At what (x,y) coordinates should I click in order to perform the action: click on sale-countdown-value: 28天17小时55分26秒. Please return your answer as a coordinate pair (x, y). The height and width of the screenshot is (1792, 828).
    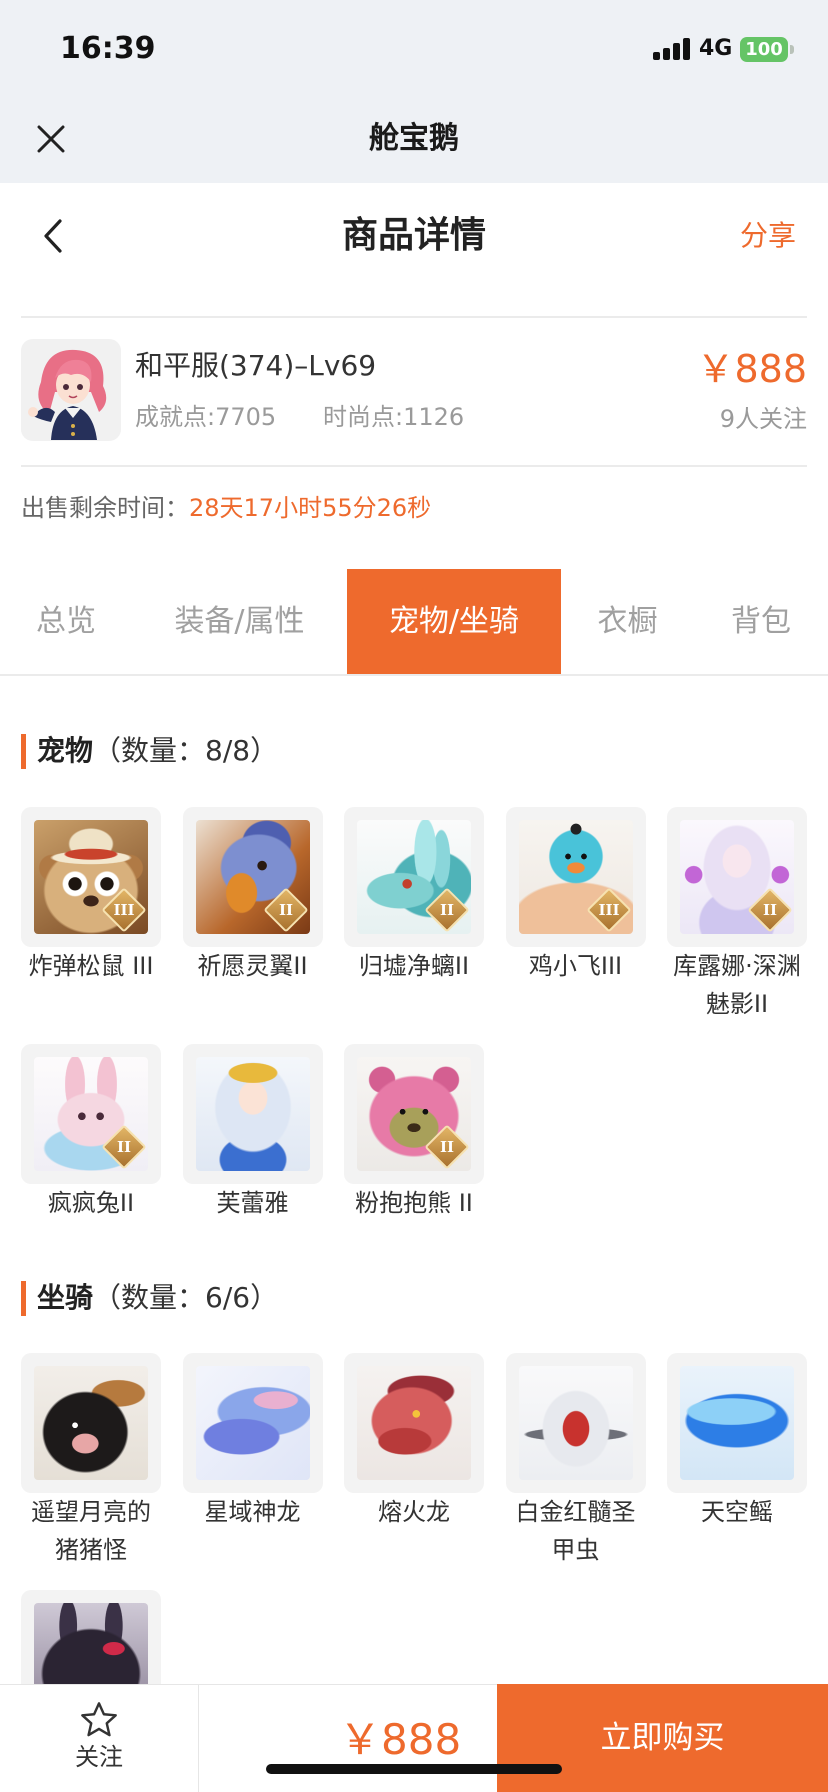
    Looking at the image, I should click on (310, 508).